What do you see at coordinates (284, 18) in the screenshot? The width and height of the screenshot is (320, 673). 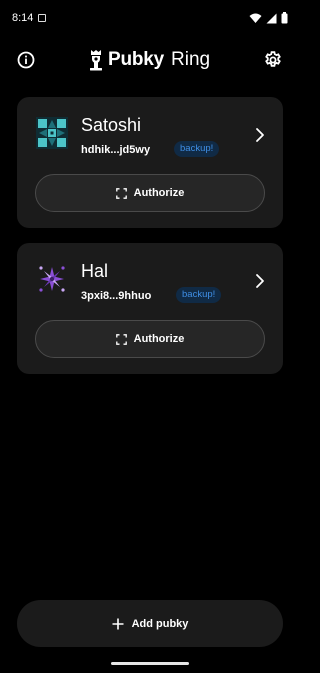 I see `battery-icon` at bounding box center [284, 18].